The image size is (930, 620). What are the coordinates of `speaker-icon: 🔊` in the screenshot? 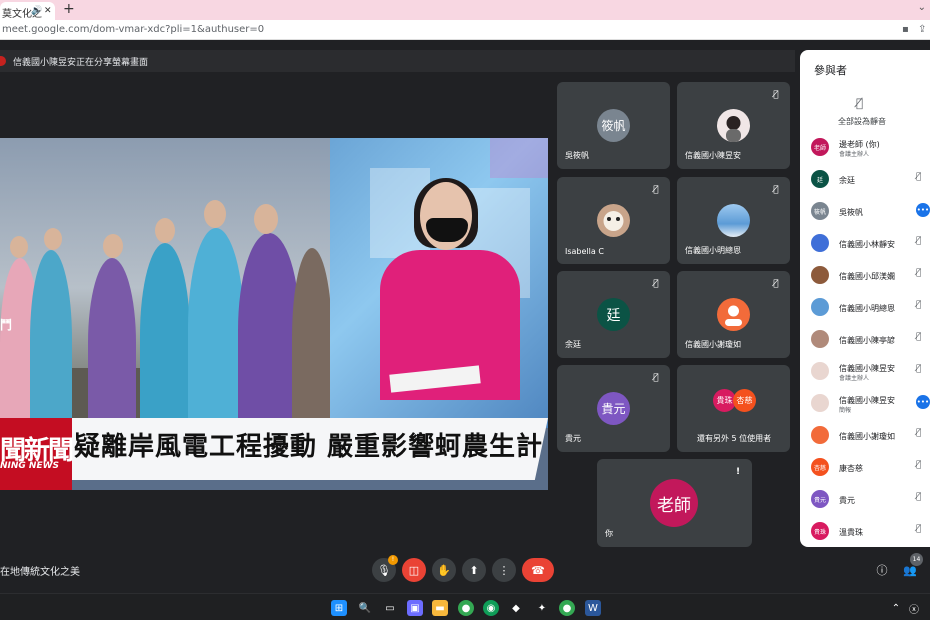 It's located at (36, 11).